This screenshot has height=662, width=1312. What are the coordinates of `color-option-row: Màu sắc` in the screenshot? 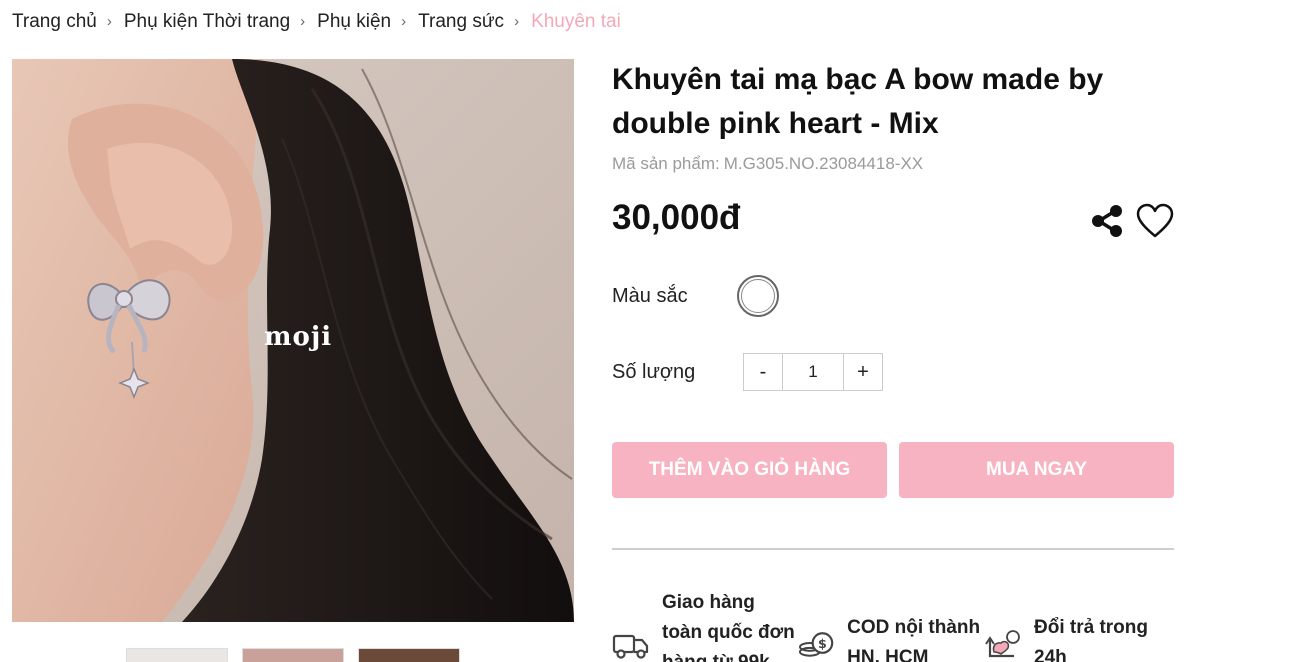 It's located at (695, 296).